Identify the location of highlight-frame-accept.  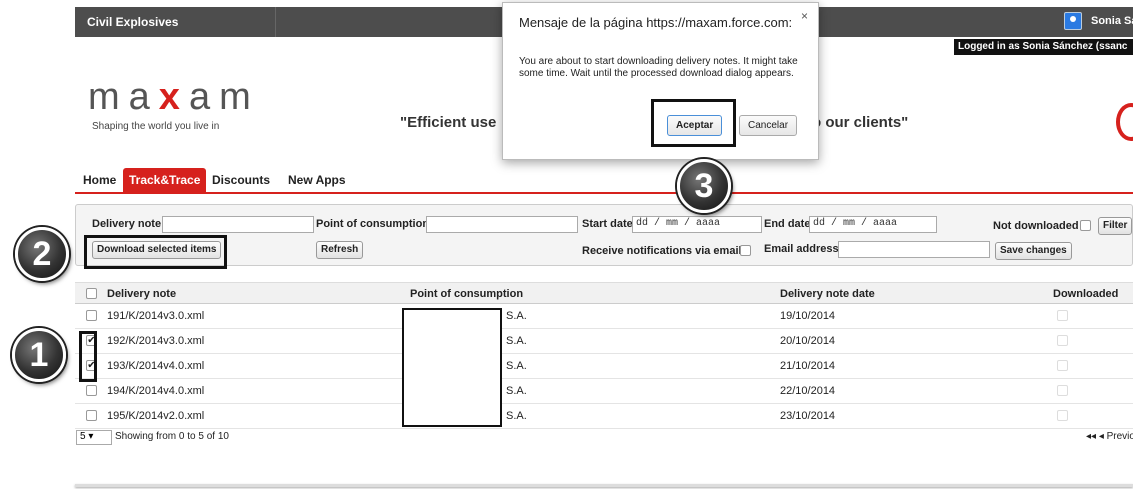
(693, 123).